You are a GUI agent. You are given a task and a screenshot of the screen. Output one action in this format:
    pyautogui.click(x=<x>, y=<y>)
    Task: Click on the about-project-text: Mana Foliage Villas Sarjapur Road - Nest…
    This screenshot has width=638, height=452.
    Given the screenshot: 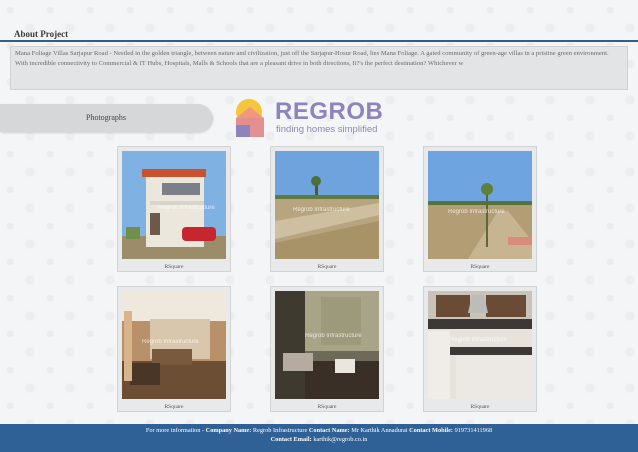 What is the action you would take?
    pyautogui.click(x=319, y=68)
    